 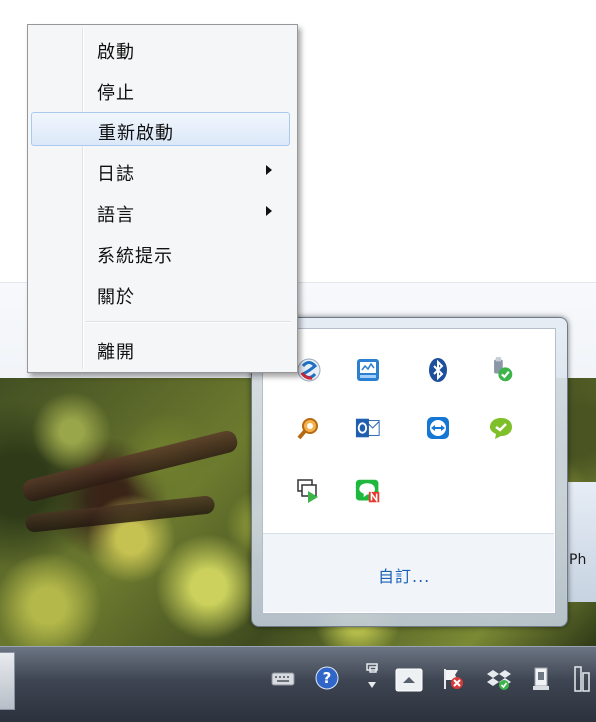 What do you see at coordinates (368, 428) in the screenshot?
I see `outlook-icon` at bounding box center [368, 428].